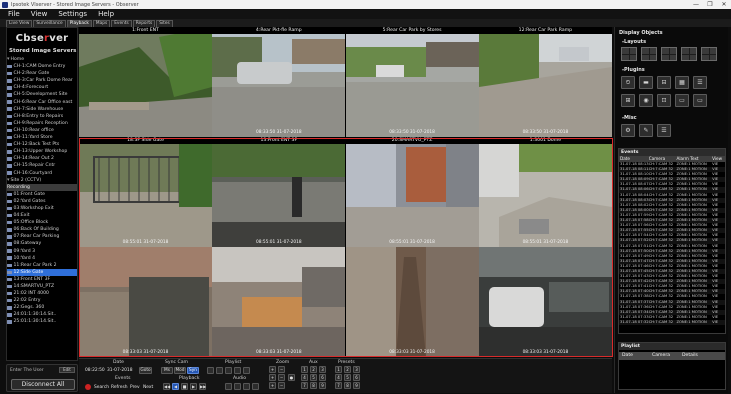 The width and height of the screenshot is (731, 394). I want to click on tree-group: Home, so click(42, 59).